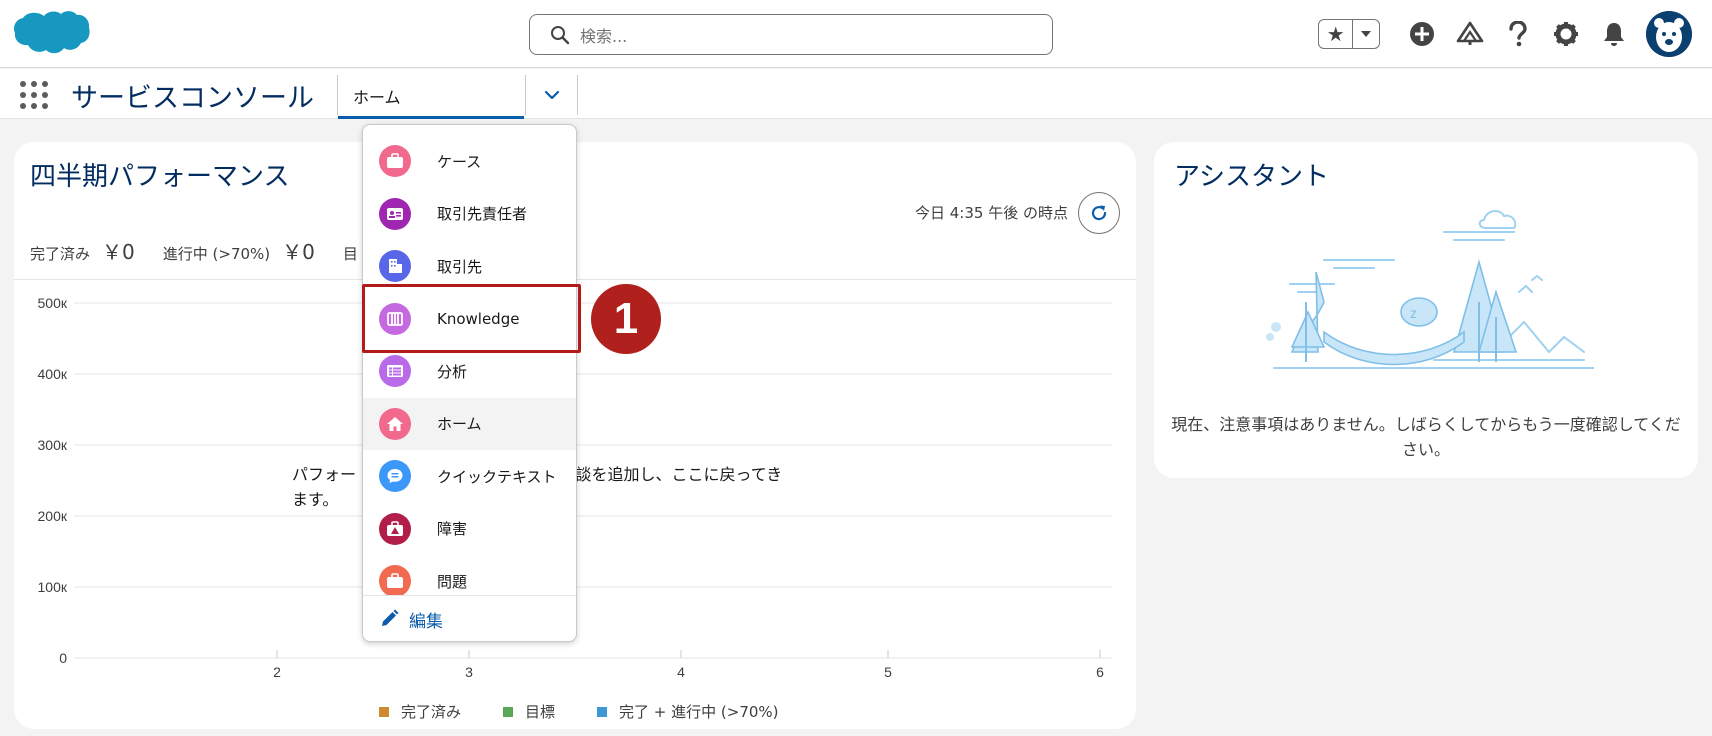 The width and height of the screenshot is (1712, 736). I want to click on home-icon, so click(395, 423).